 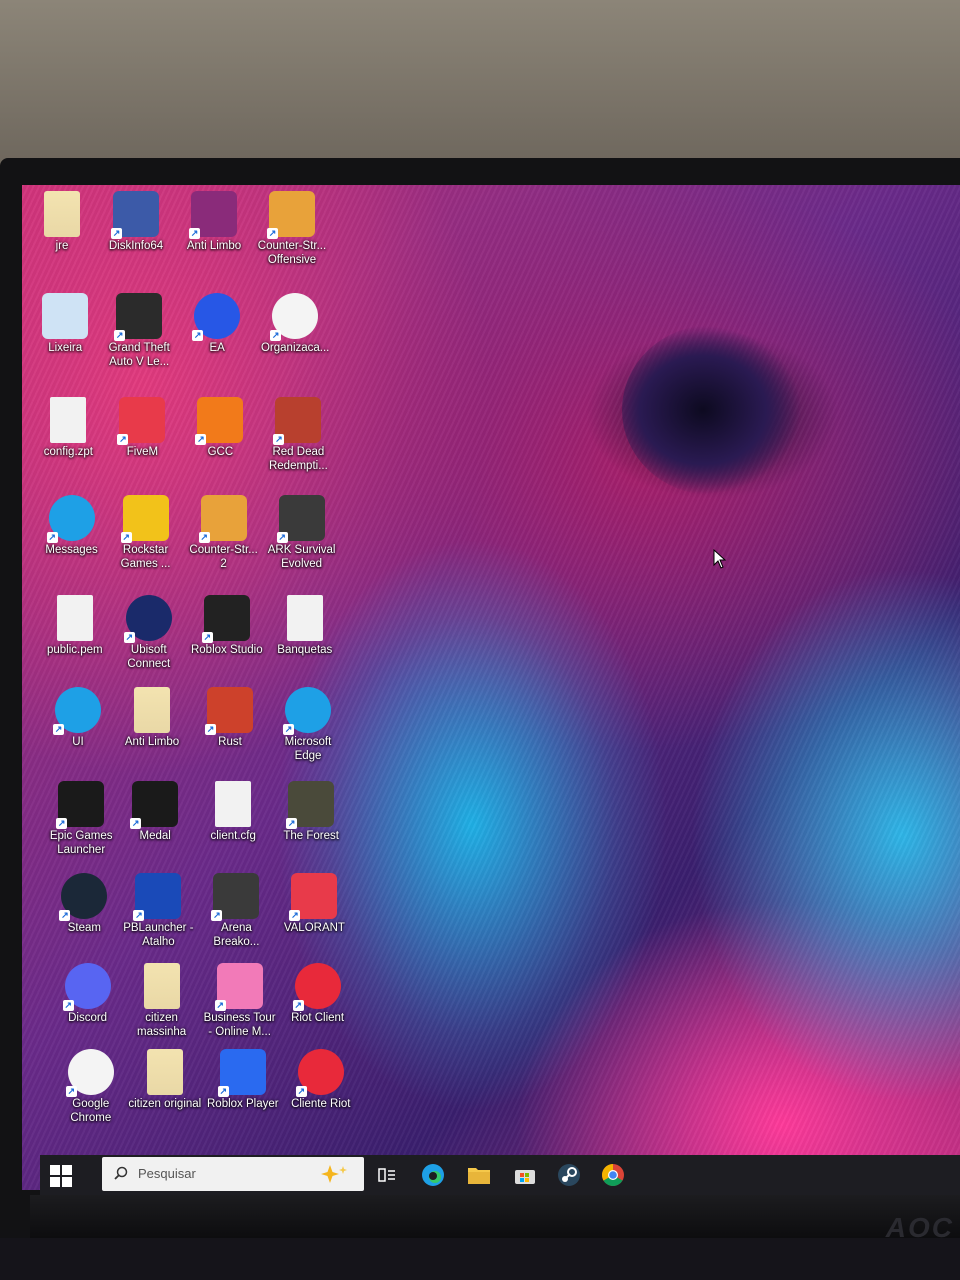 What do you see at coordinates (318, 994) in the screenshot?
I see `desktop-icon: ↗ Riot Client` at bounding box center [318, 994].